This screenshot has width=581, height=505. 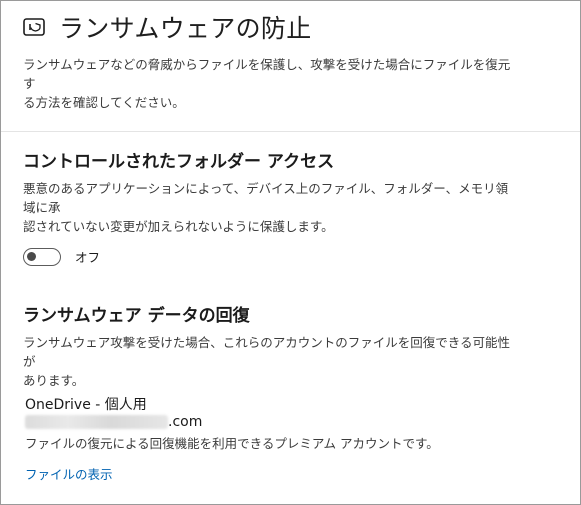 What do you see at coordinates (42, 256) in the screenshot?
I see `cfa-toggle-switch` at bounding box center [42, 256].